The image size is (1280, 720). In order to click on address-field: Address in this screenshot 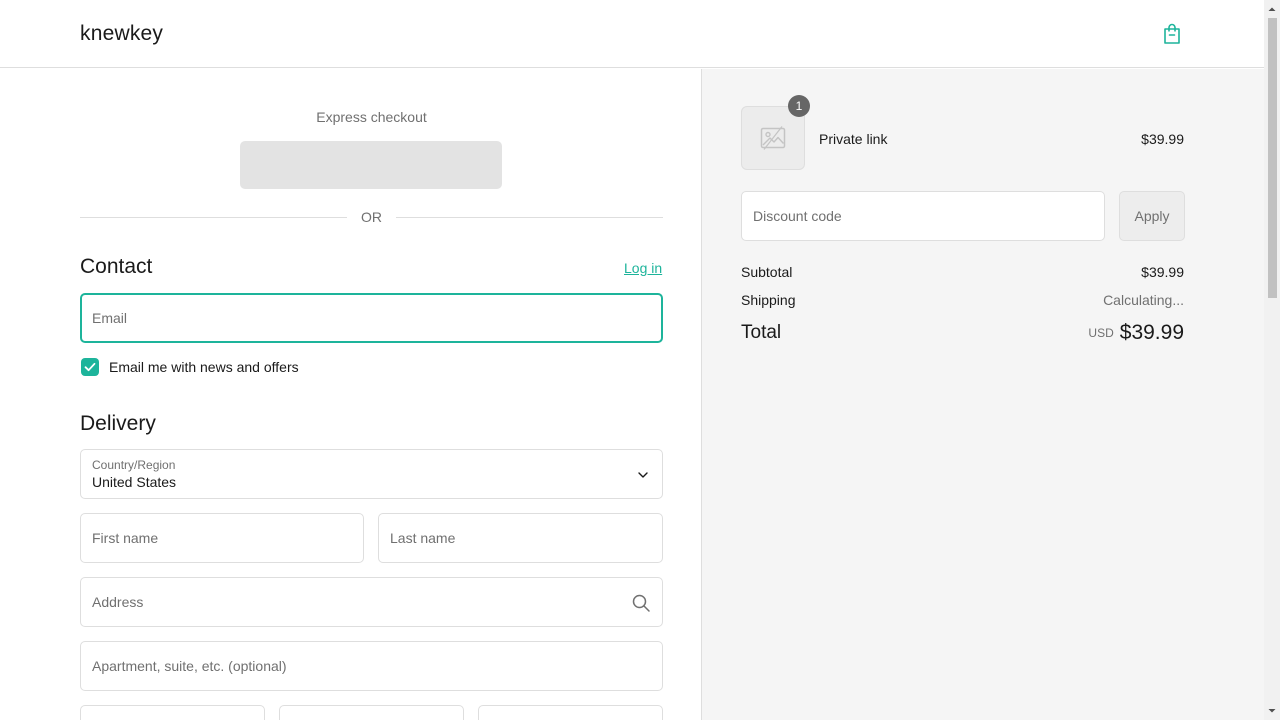, I will do `click(371, 602)`.